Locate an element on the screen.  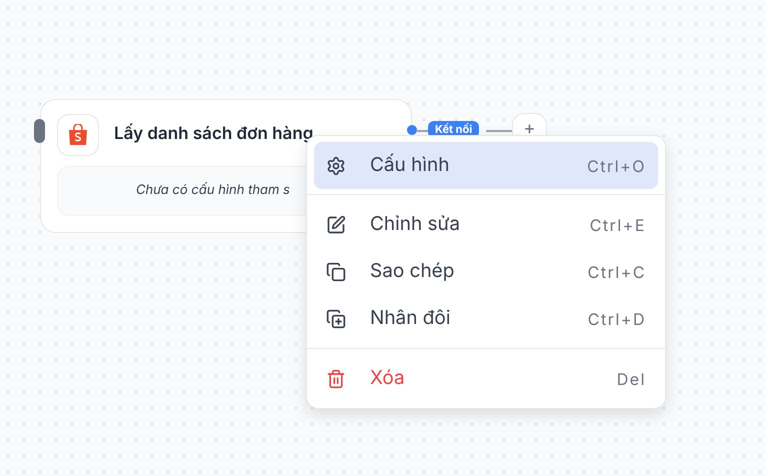
input-handle is located at coordinates (39, 131).